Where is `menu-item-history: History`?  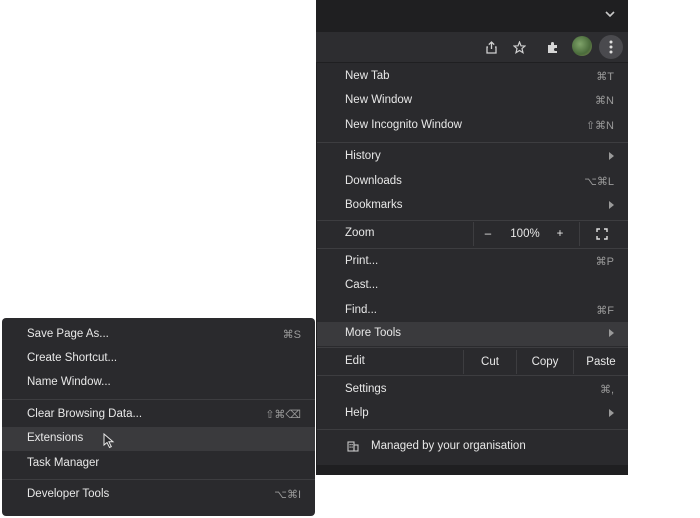 menu-item-history: History is located at coordinates (472, 157).